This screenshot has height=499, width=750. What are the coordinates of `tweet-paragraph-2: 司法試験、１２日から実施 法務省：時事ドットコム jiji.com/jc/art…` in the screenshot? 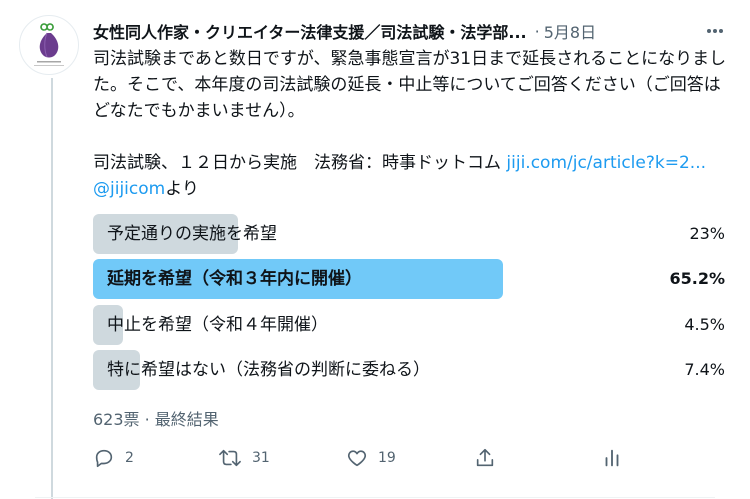 It's located at (413, 176).